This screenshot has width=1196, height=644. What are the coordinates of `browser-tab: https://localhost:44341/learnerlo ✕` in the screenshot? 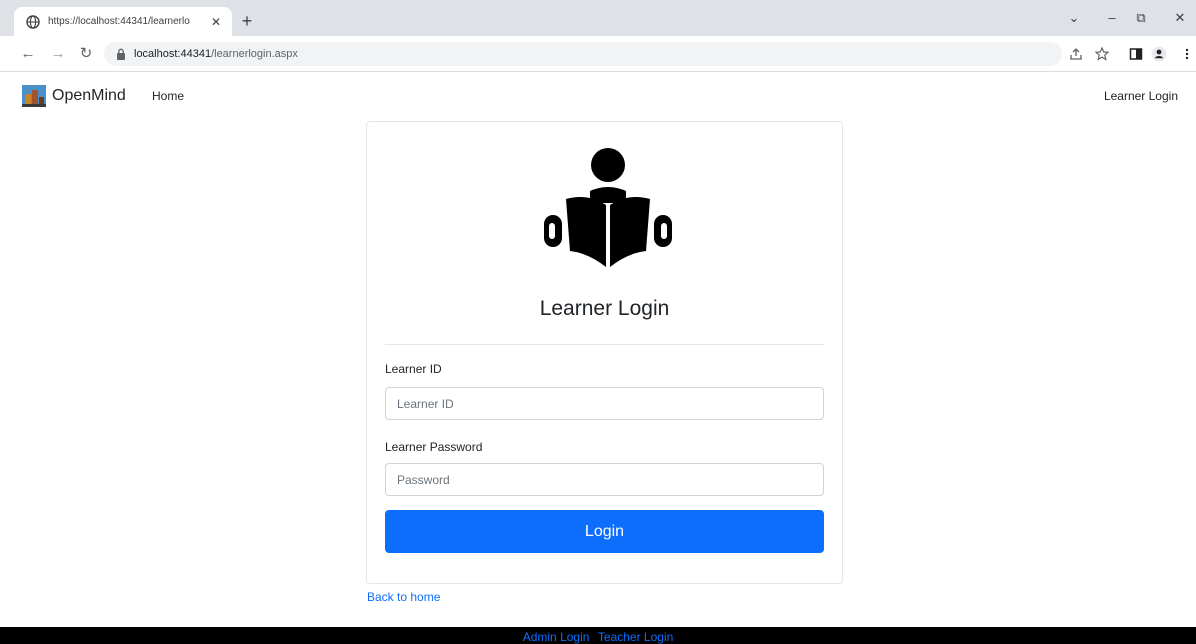 It's located at (123, 21).